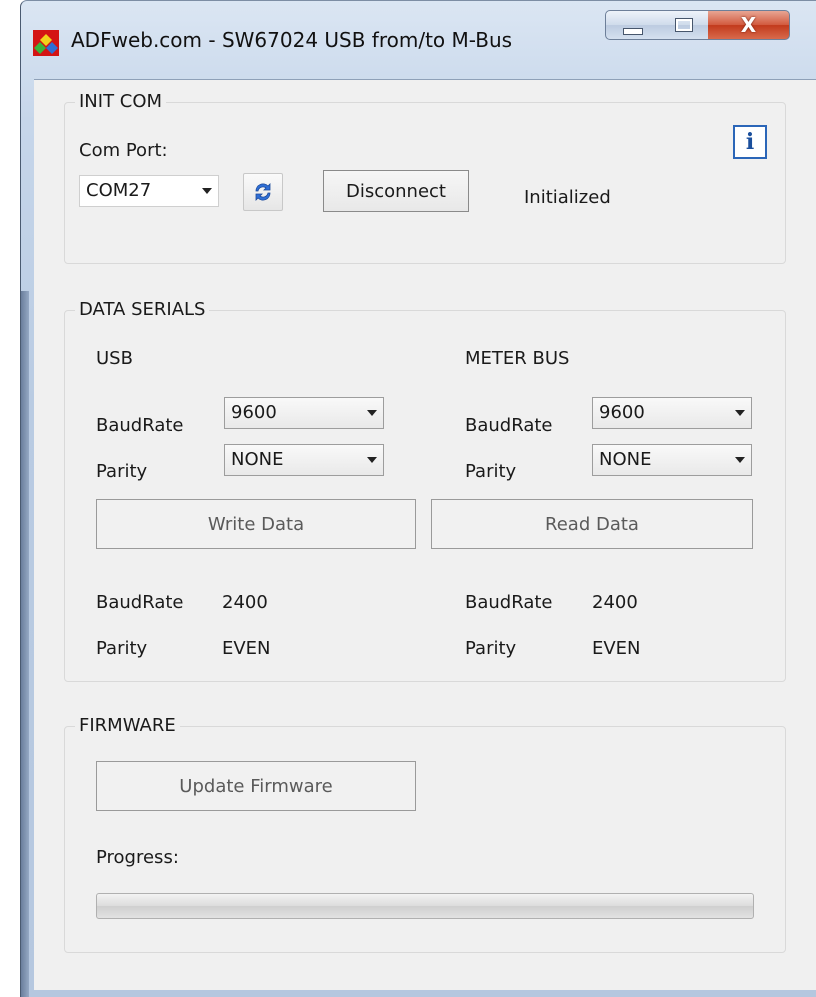  What do you see at coordinates (246, 648) in the screenshot?
I see `usb-current-parity-value: EVEN` at bounding box center [246, 648].